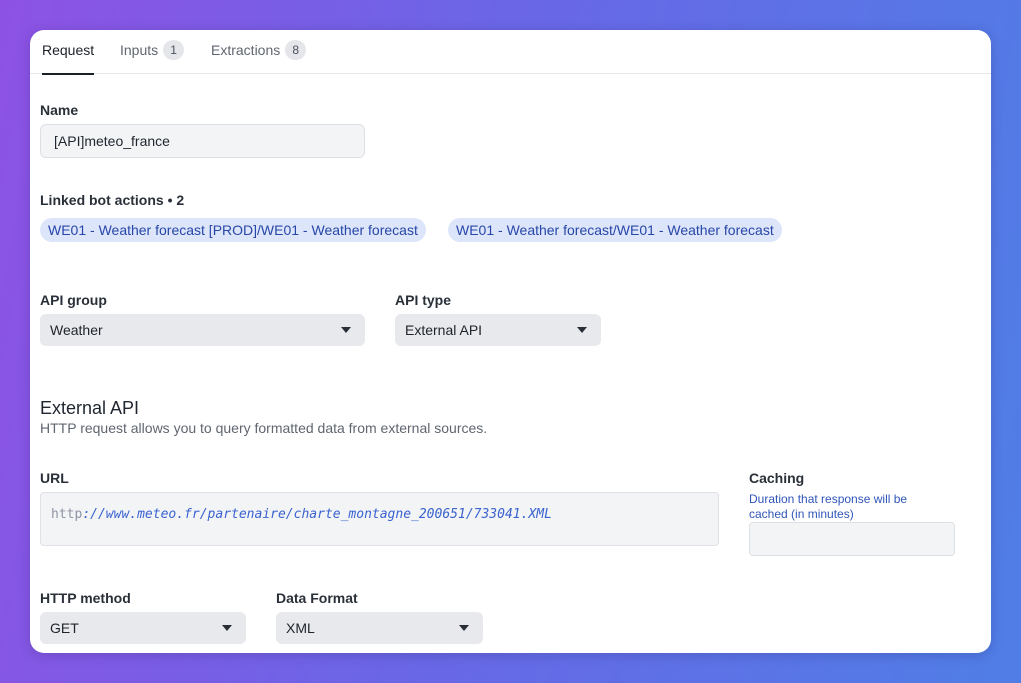 This screenshot has width=1021, height=683. I want to click on url-label: URL, so click(54, 478).